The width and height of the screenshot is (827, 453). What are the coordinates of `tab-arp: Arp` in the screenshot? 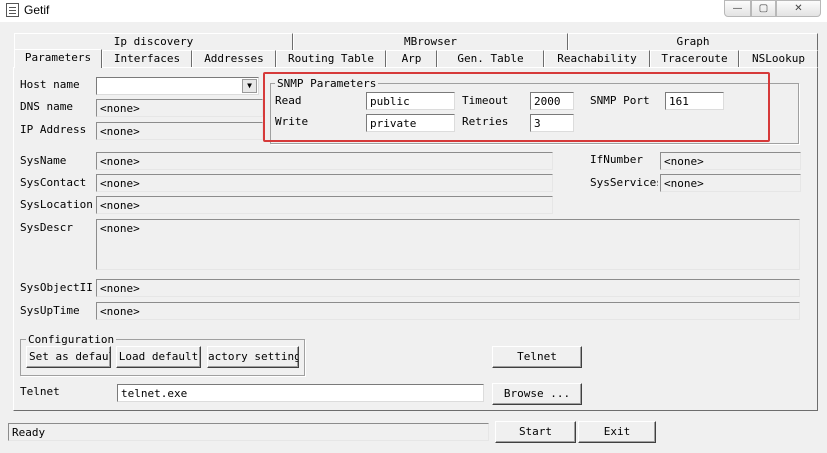 It's located at (411, 58).